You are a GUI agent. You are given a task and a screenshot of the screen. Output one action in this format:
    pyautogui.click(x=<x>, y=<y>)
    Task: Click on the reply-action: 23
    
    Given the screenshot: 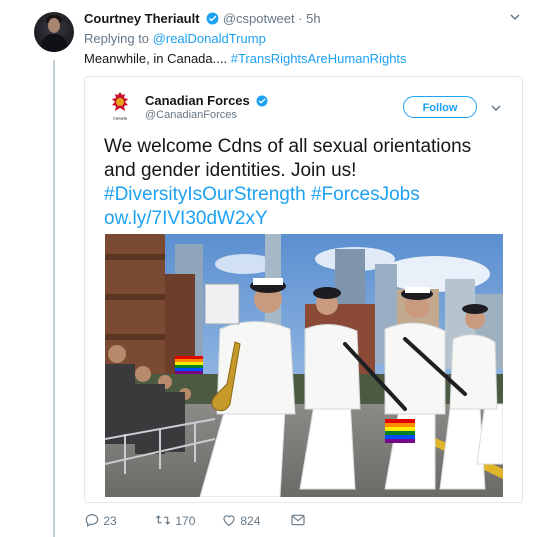 What is the action you would take?
    pyautogui.click(x=100, y=520)
    